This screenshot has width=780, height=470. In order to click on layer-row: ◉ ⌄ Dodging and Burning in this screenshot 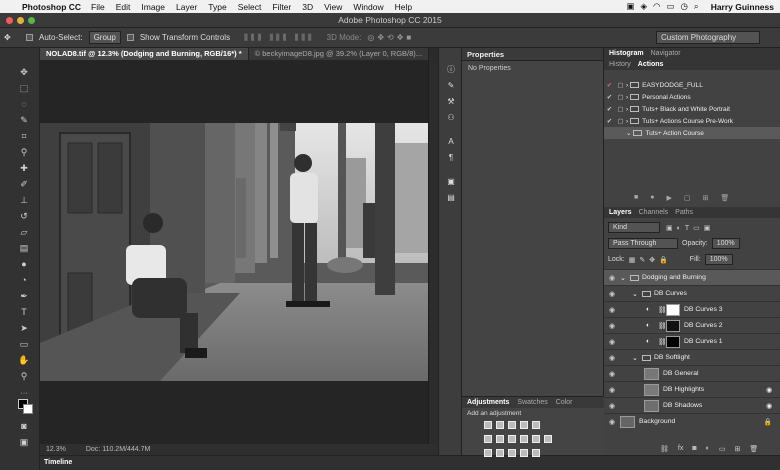, I will do `click(692, 277)`.